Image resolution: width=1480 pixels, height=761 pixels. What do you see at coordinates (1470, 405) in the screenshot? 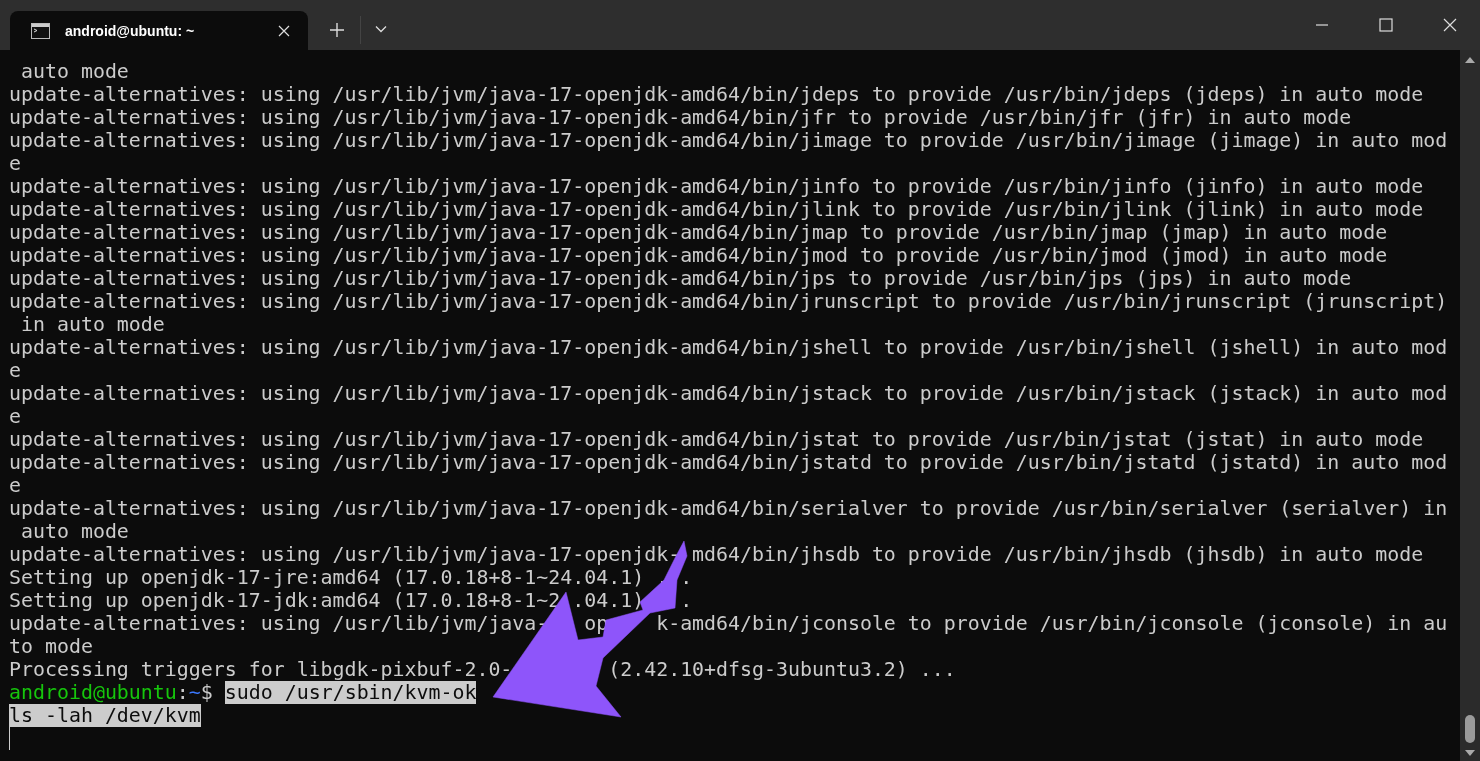
I see `scrollbar` at bounding box center [1470, 405].